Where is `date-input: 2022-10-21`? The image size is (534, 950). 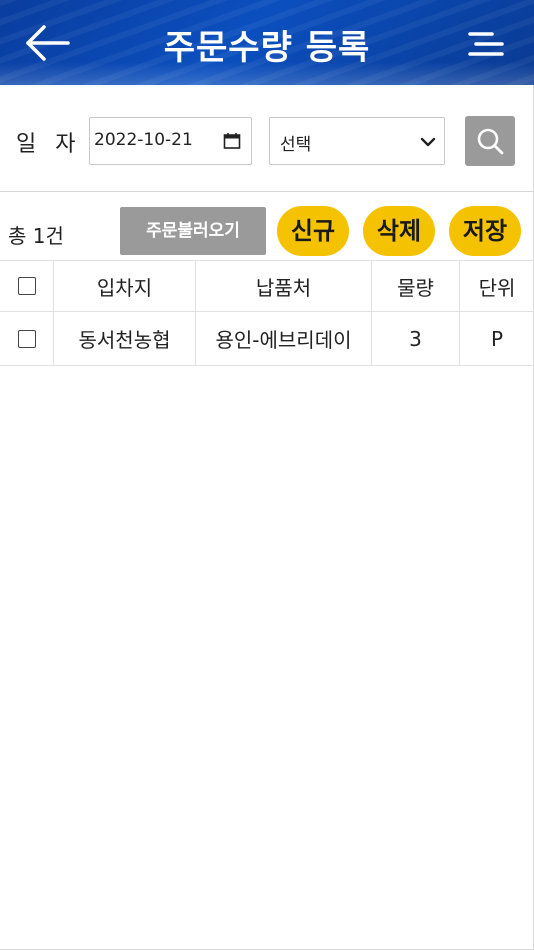 date-input: 2022-10-21 is located at coordinates (170, 141).